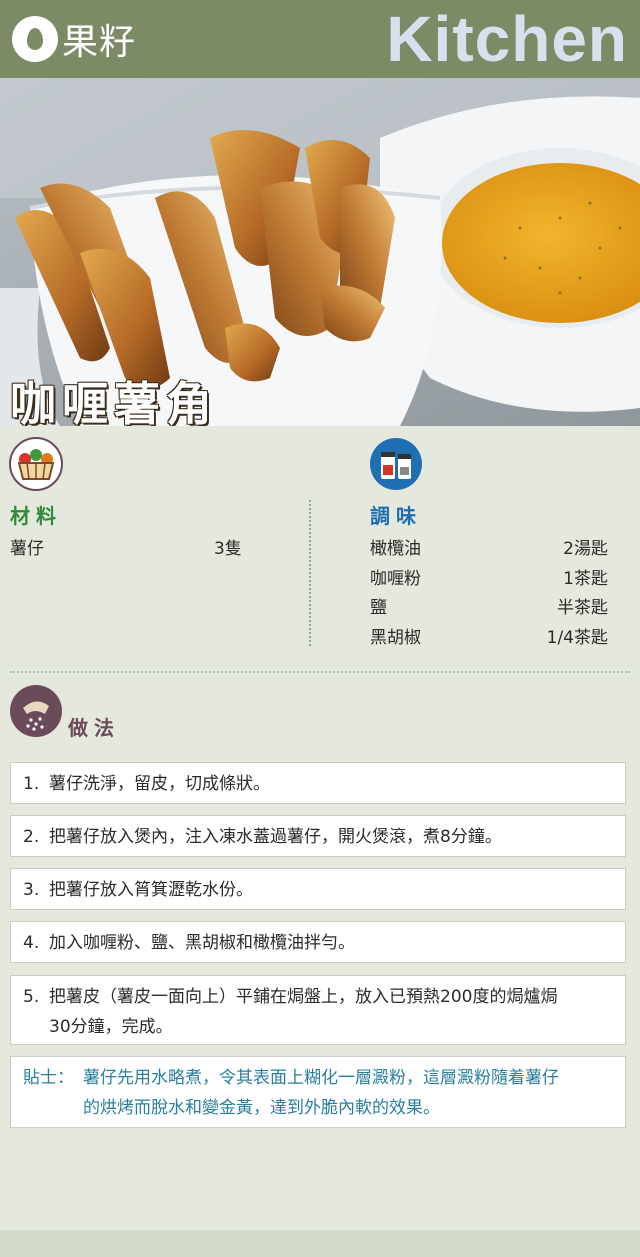  I want to click on logo-text: 果籽, so click(99, 42).